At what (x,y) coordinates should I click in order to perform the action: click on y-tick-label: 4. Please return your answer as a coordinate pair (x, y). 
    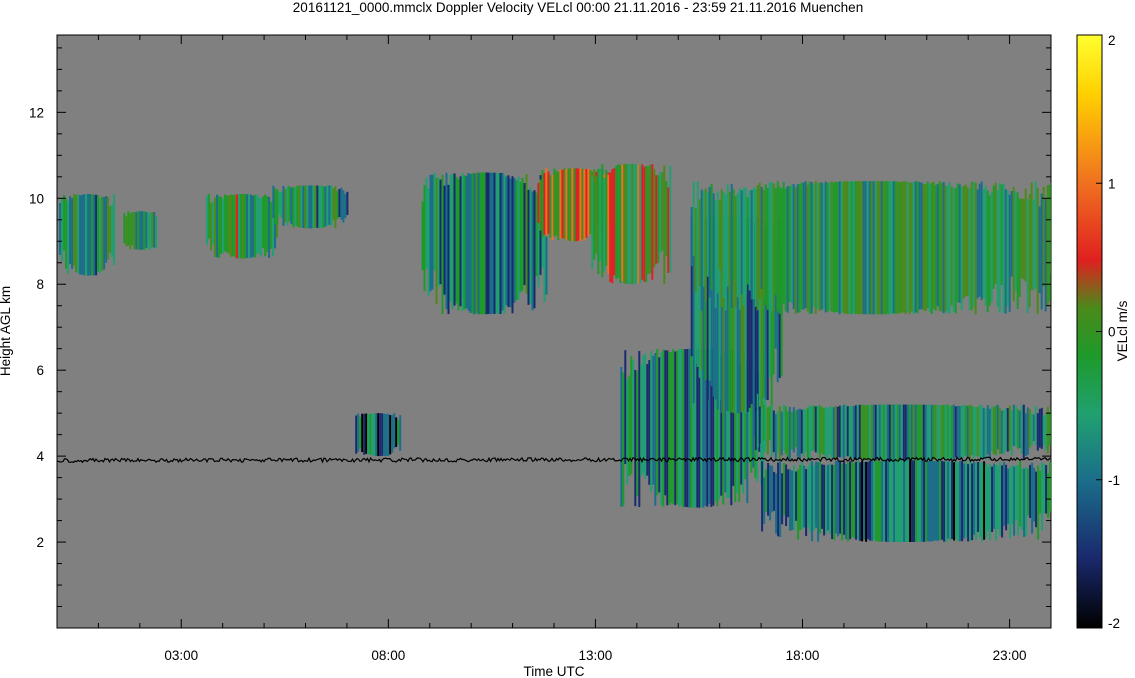
    Looking at the image, I should click on (40, 456).